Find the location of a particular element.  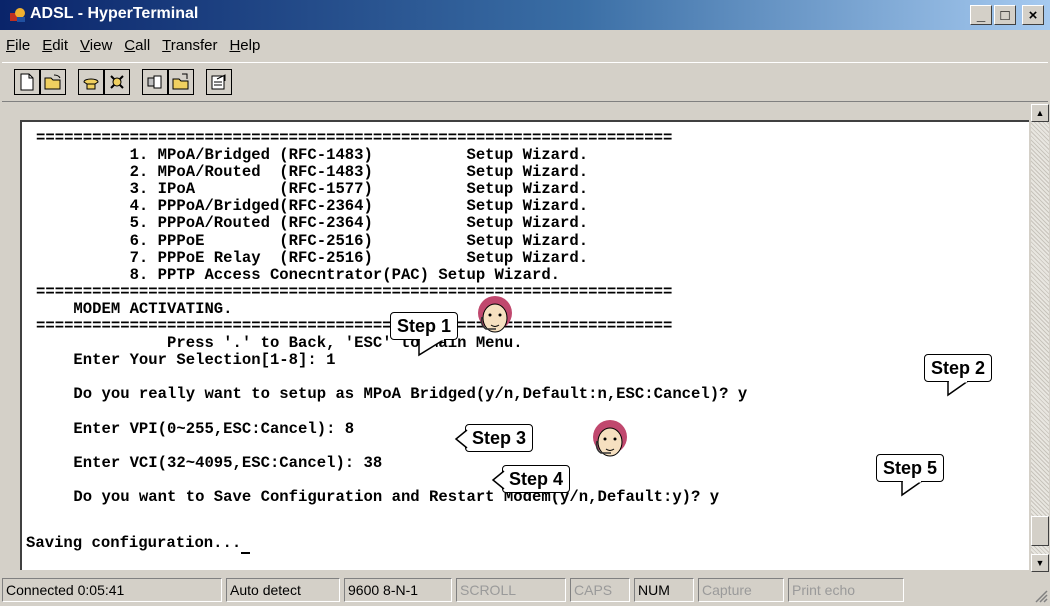

properties-button is located at coordinates (219, 82).